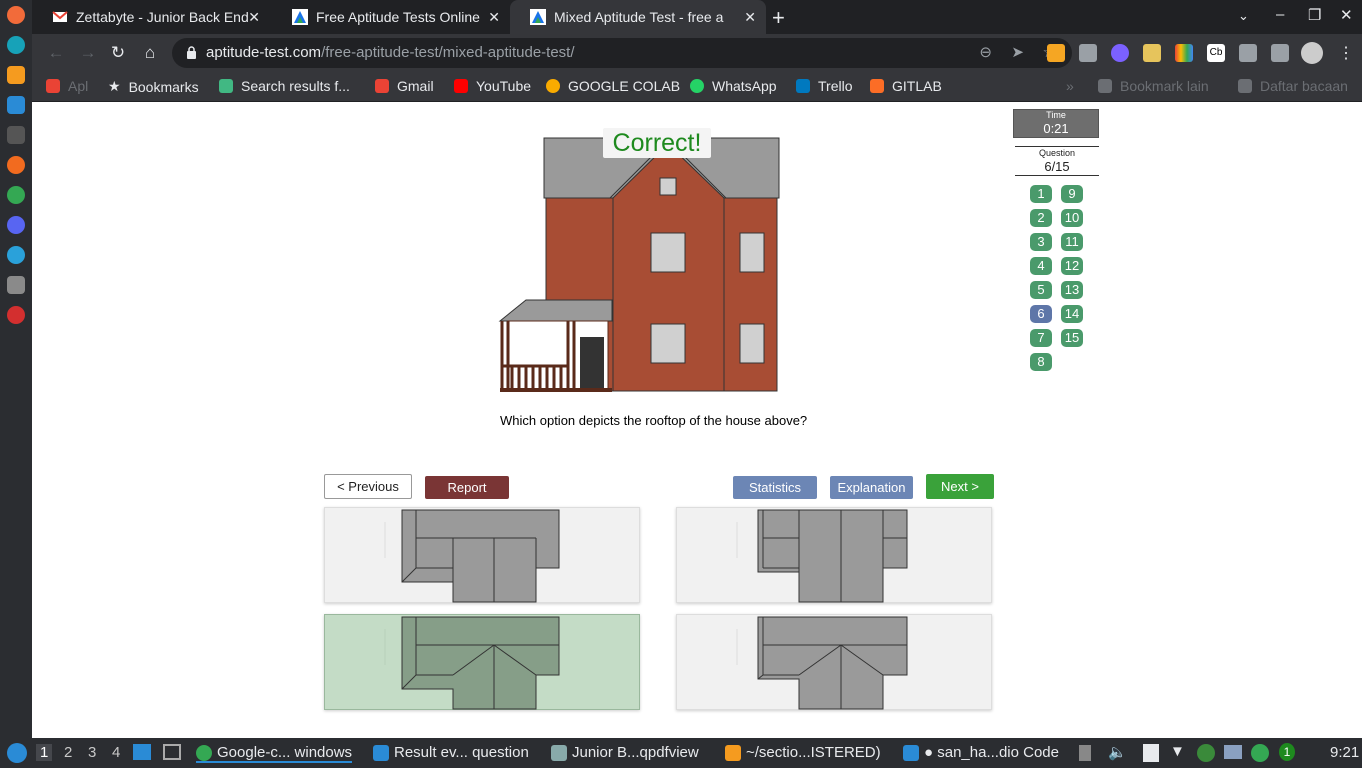  I want to click on telegram-icon, so click(16, 255).